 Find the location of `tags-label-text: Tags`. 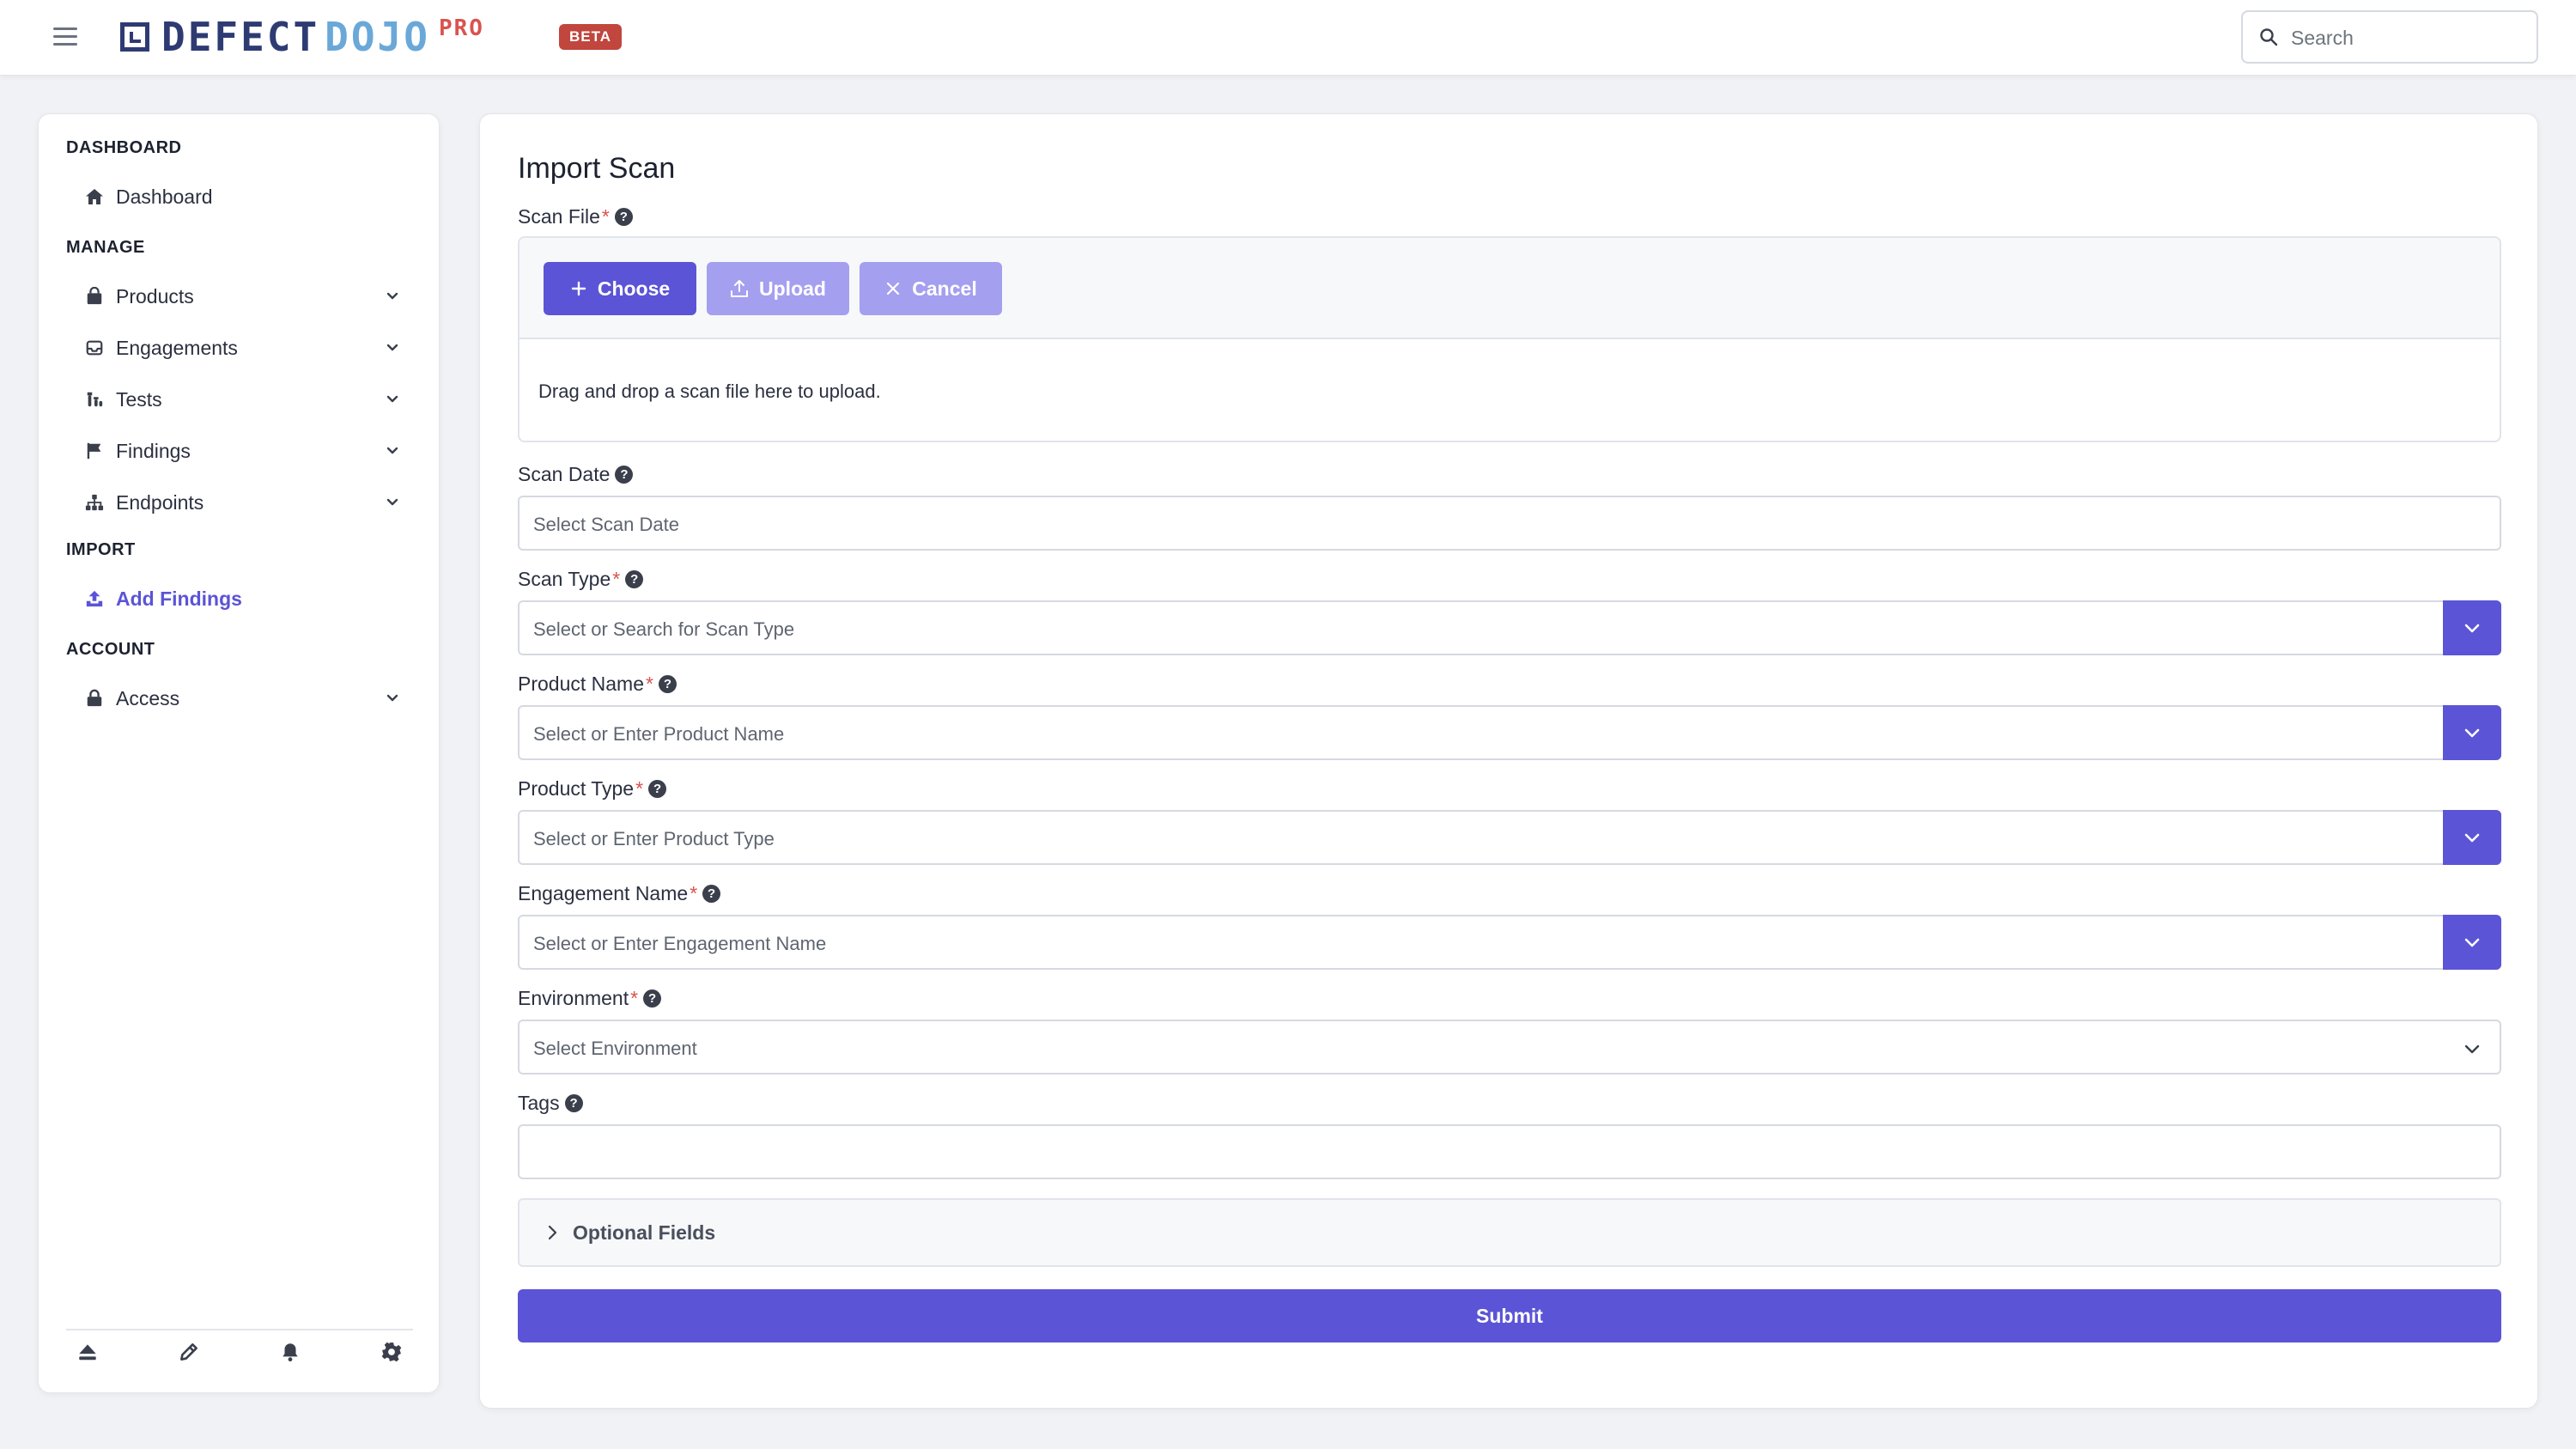

tags-label-text: Tags is located at coordinates (539, 1103).